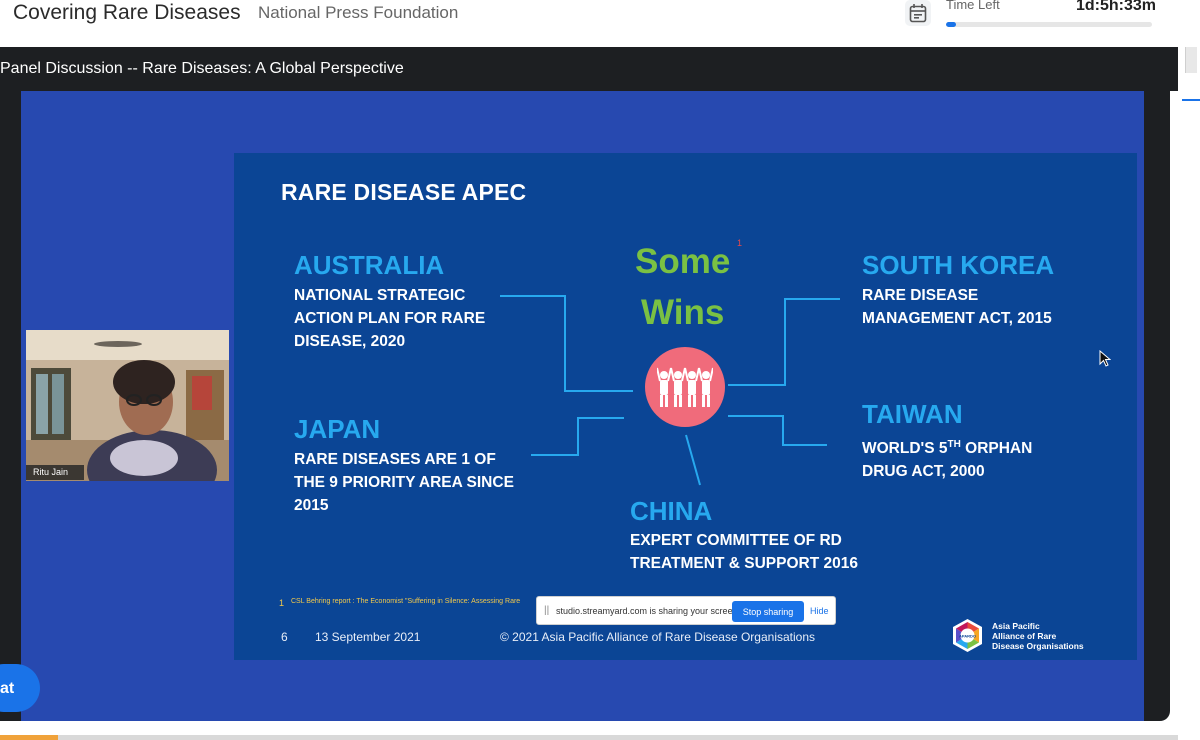 The image size is (1200, 740). Describe the element at coordinates (671, 511) in the screenshot. I see `country-china: CHINA` at that location.